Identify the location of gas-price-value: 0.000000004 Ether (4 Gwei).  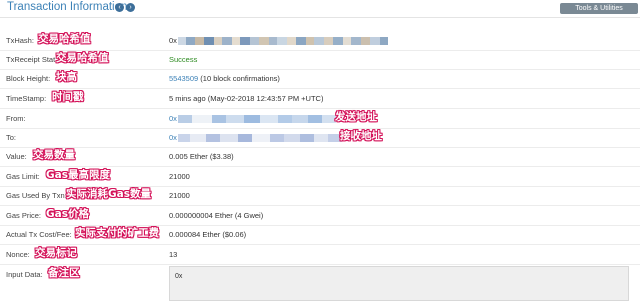
(216, 215).